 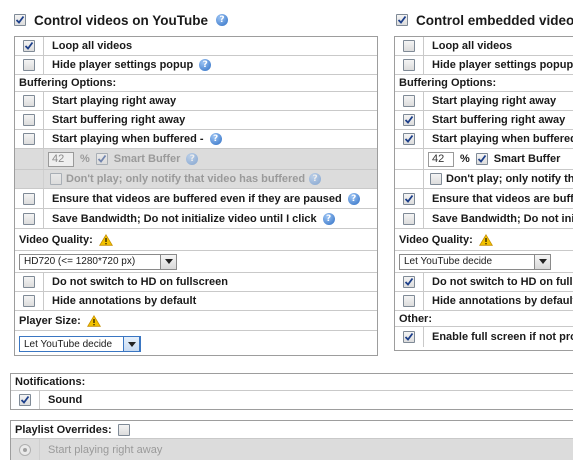 What do you see at coordinates (494, 101) in the screenshot?
I see `embedded-start-playing-label: Start playing right away` at bounding box center [494, 101].